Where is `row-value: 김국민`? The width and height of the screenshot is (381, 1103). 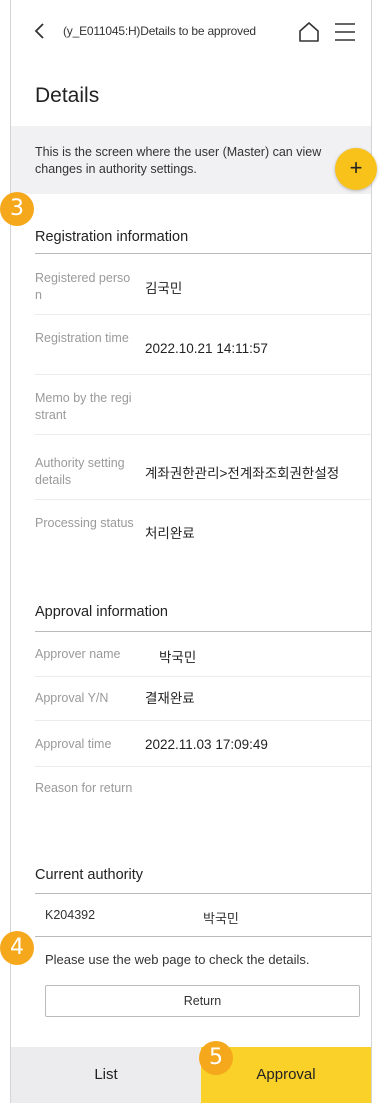
row-value: 김국민 is located at coordinates (164, 288).